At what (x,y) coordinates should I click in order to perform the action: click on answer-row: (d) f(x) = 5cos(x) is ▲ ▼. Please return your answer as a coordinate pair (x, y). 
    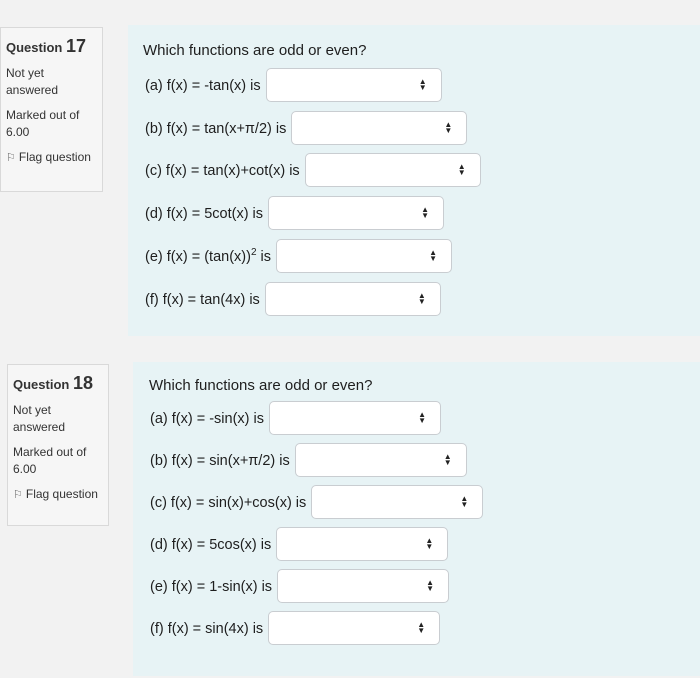
    Looking at the image, I should click on (299, 544).